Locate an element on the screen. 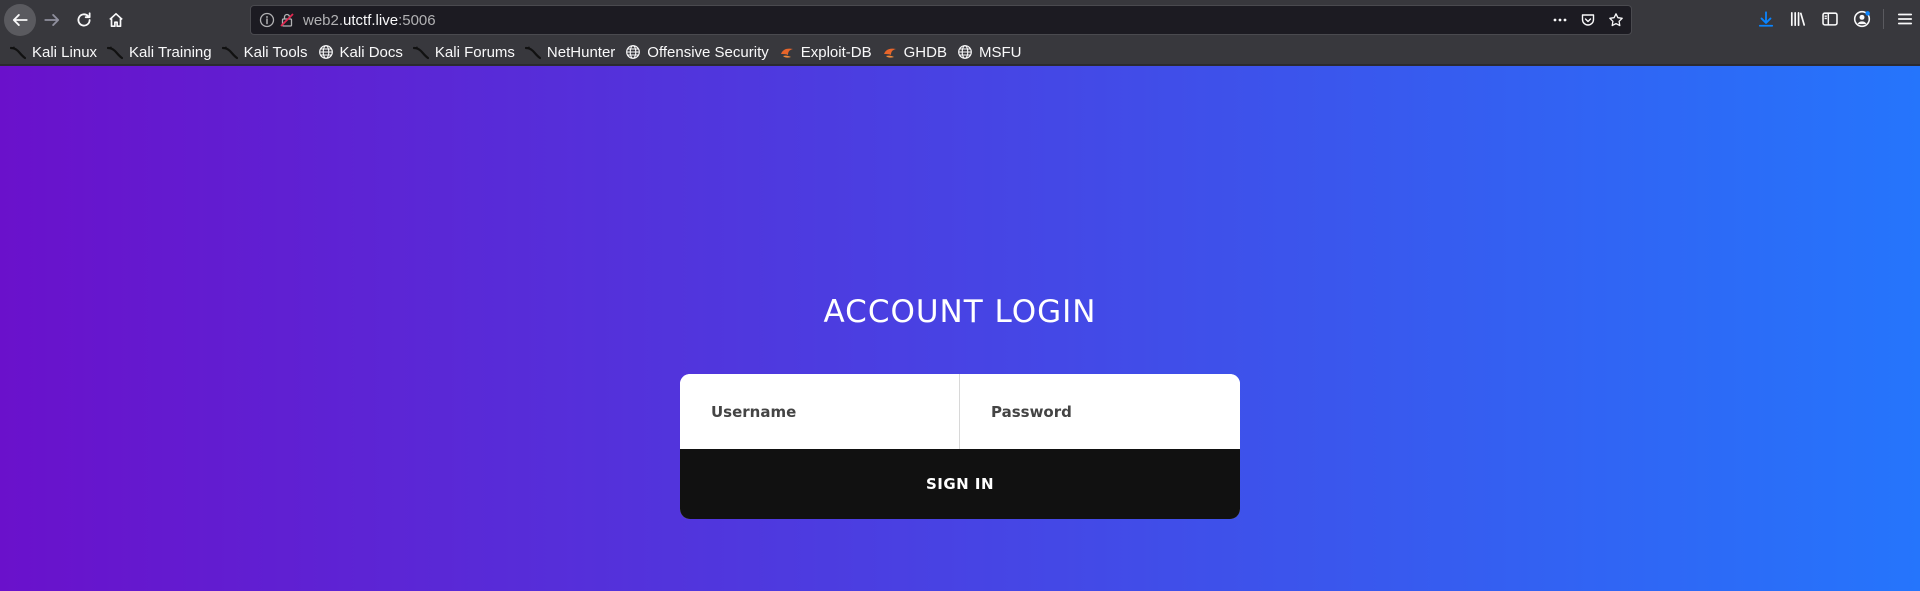 Image resolution: width=1920 pixels, height=591 pixels. bookmark-label: Kali Tools is located at coordinates (275, 52).